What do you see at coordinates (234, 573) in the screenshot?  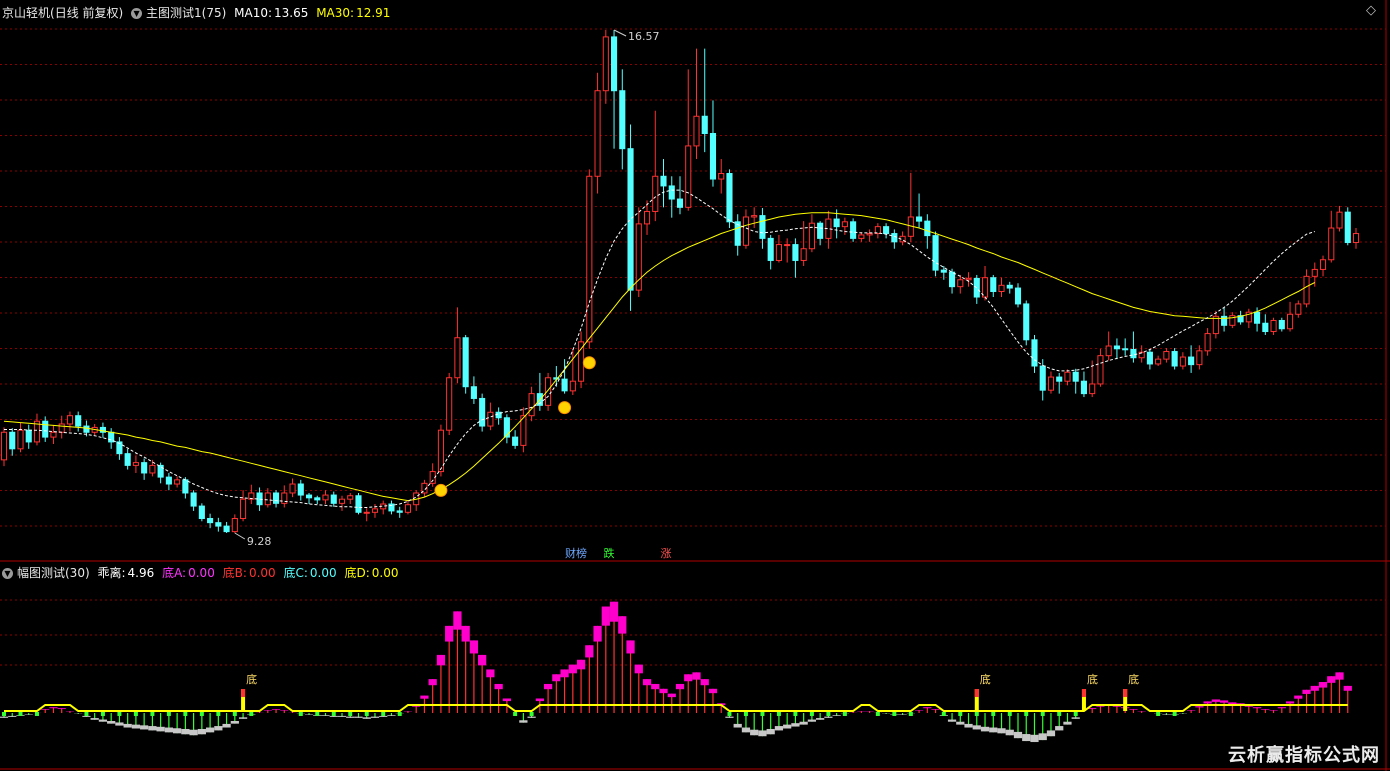 I see `bottom-b-label: 底B:` at bounding box center [234, 573].